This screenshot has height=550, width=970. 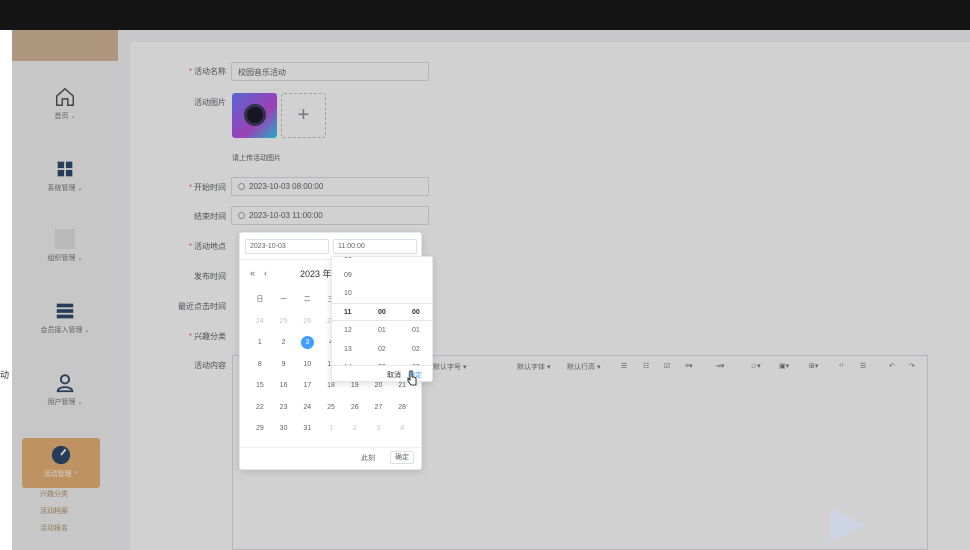 What do you see at coordinates (485, 15) in the screenshot?
I see `window-top-bar` at bounding box center [485, 15].